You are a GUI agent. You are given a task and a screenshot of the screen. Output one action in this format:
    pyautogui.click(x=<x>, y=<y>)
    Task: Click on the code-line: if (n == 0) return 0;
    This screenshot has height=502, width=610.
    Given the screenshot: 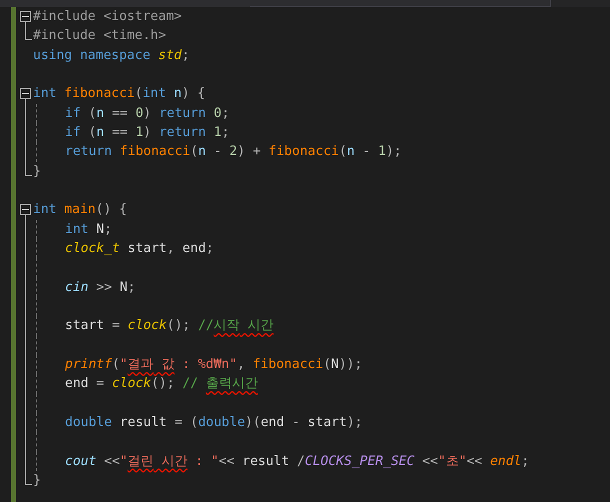 What is the action you would take?
    pyautogui.click(x=147, y=113)
    